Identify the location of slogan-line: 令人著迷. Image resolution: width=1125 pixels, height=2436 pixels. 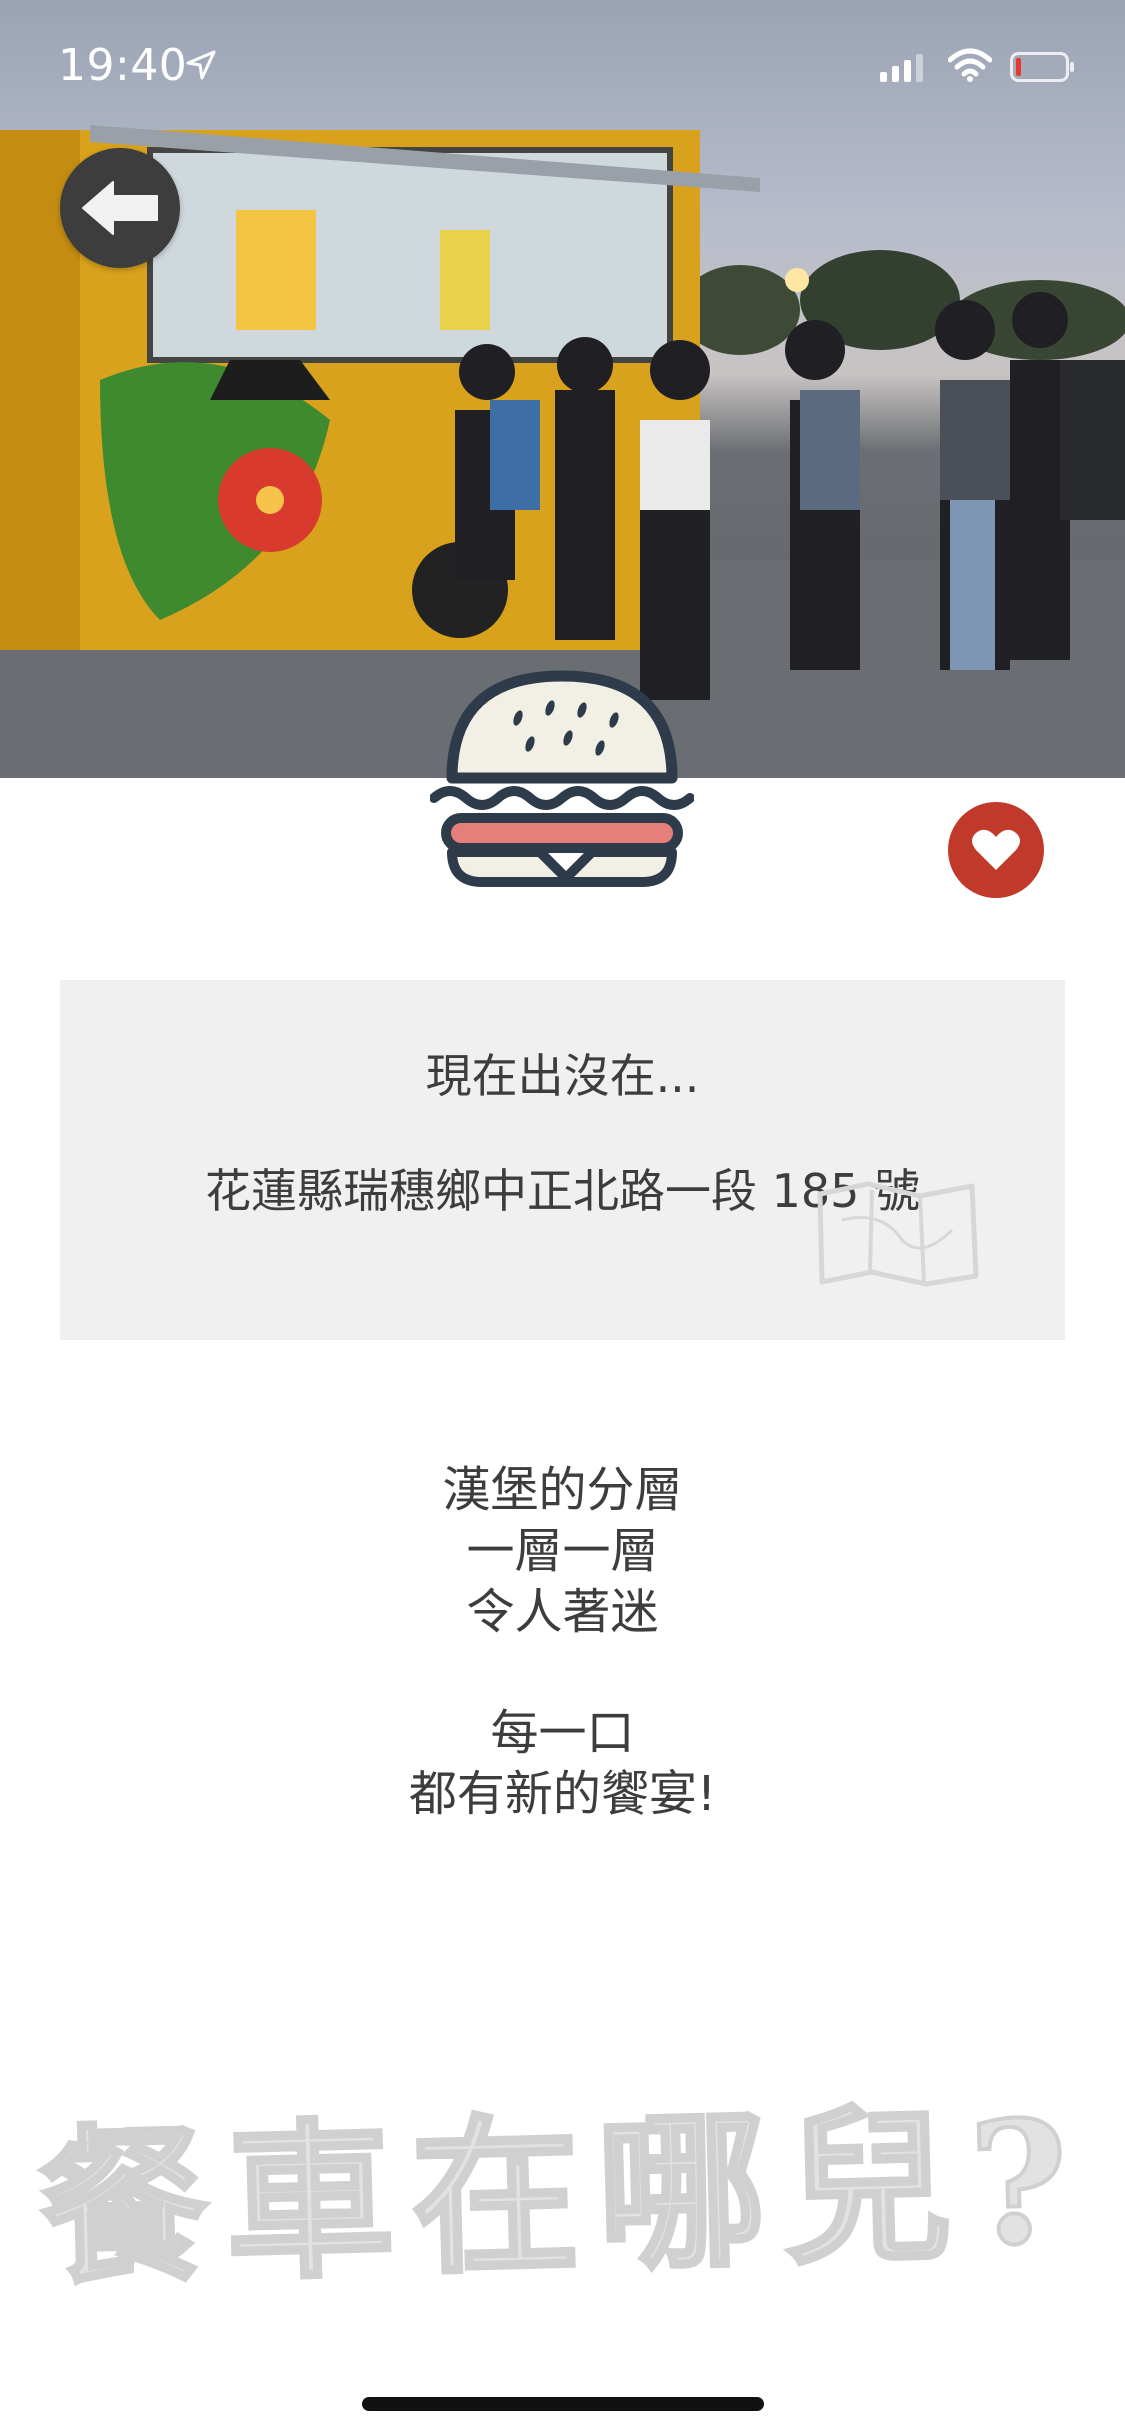
(562, 1612).